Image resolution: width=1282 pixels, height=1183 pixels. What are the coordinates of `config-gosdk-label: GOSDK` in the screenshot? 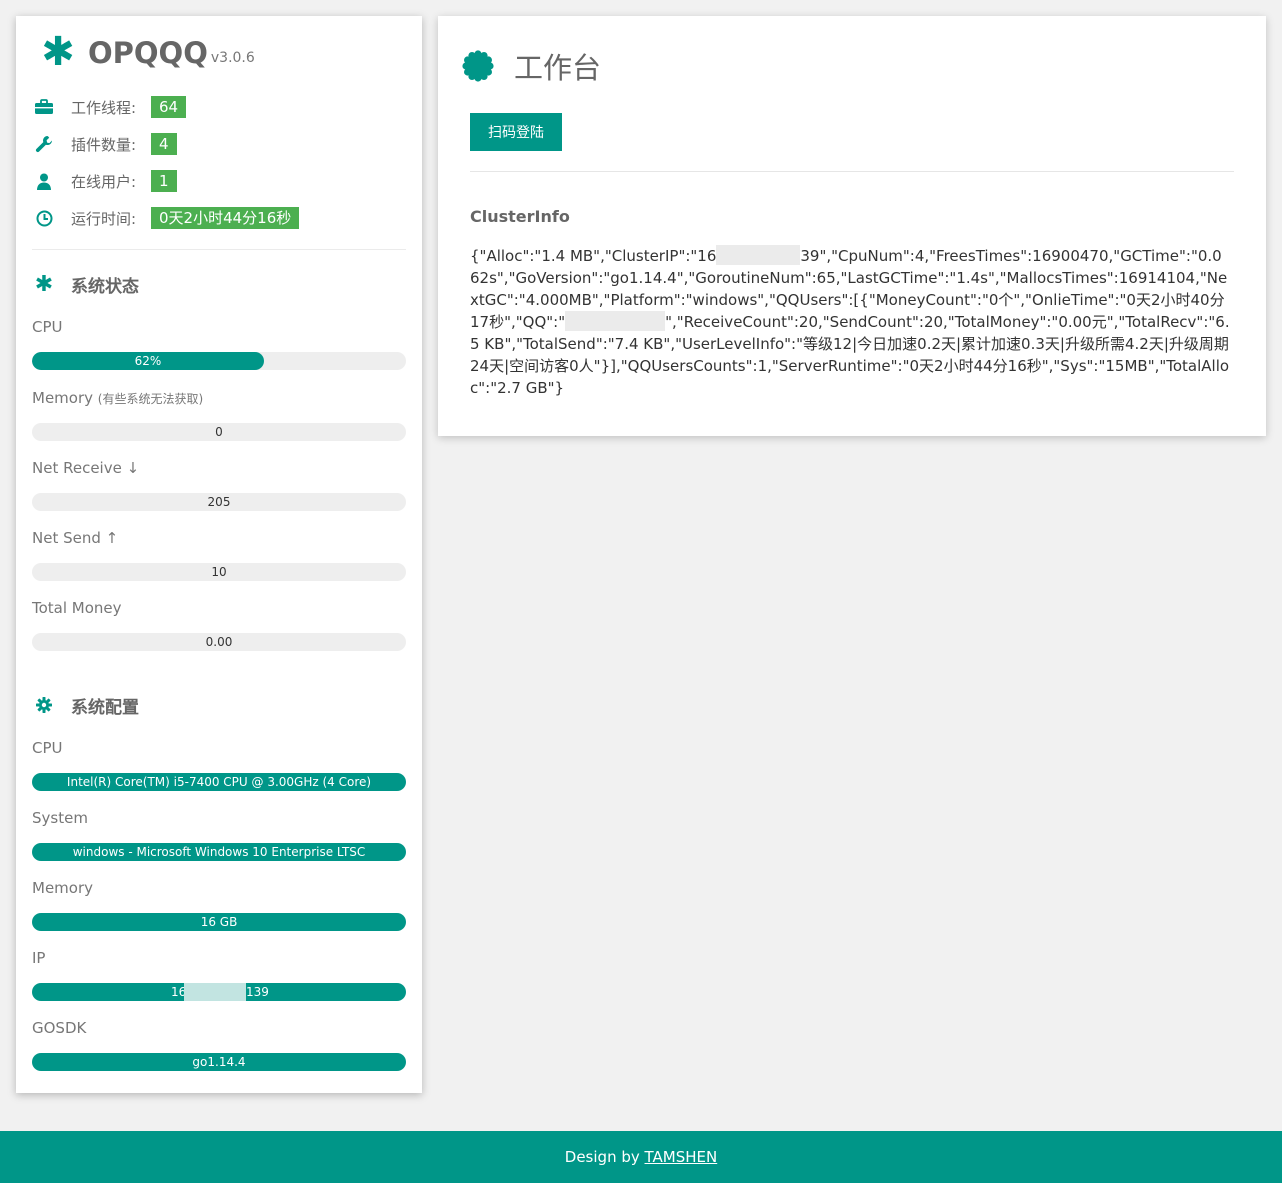 It's located at (59, 1028).